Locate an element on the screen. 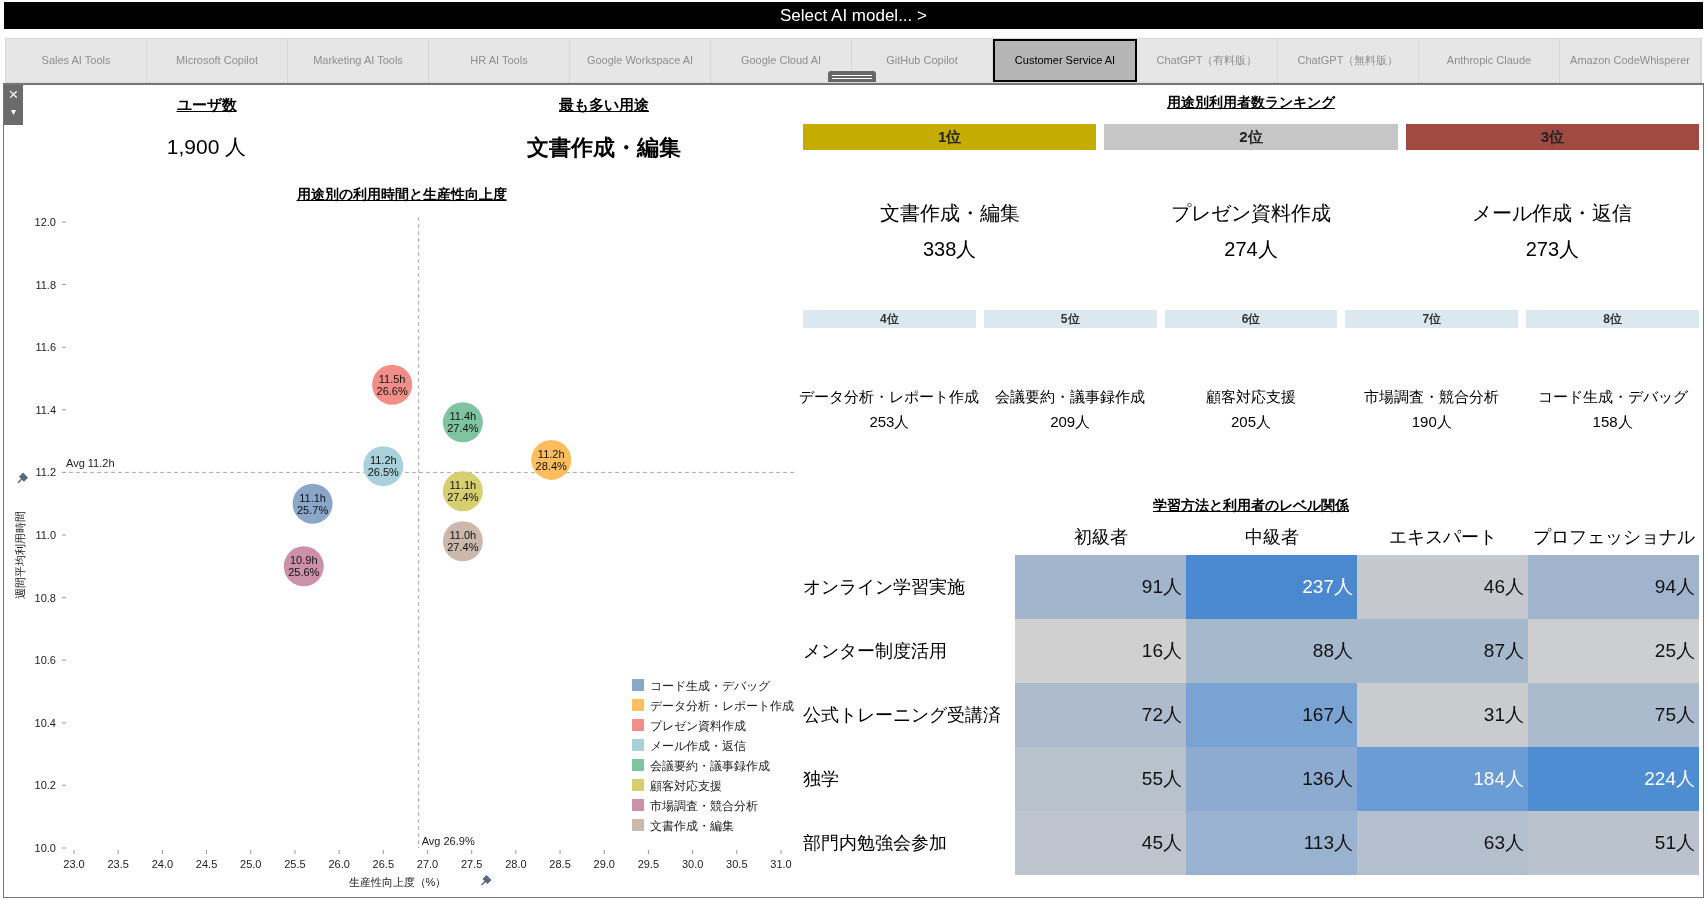  legend-label: データ分析・レポート作成 is located at coordinates (722, 705).